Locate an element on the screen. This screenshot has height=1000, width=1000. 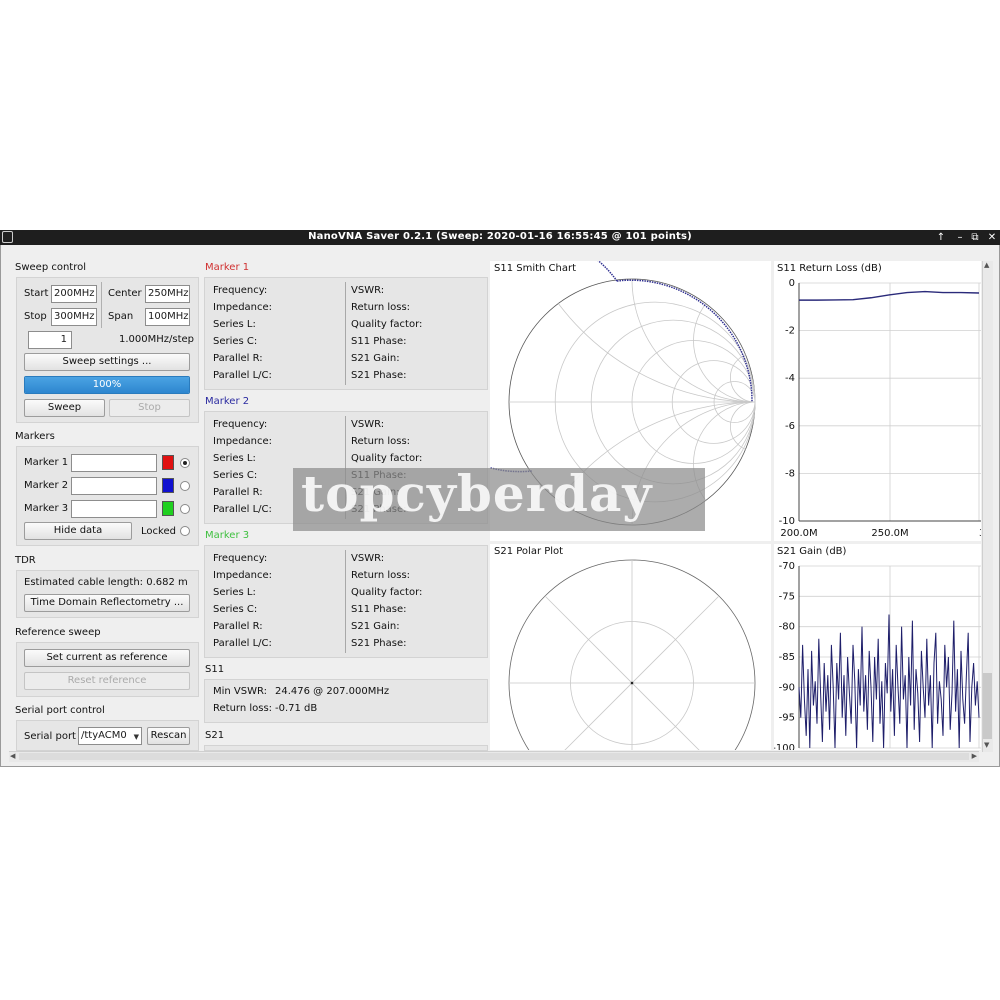
locked-toggle is located at coordinates (185, 531).